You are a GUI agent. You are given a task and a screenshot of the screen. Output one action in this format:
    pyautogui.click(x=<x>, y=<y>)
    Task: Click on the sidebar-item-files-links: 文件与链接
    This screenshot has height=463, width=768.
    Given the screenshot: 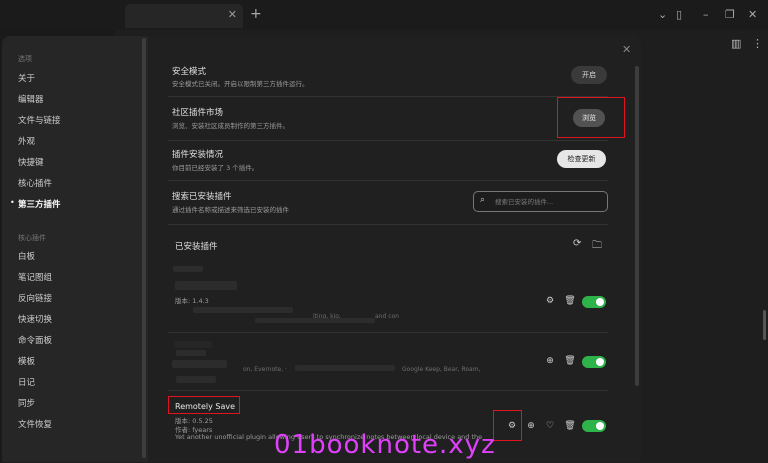 What is the action you would take?
    pyautogui.click(x=39, y=120)
    